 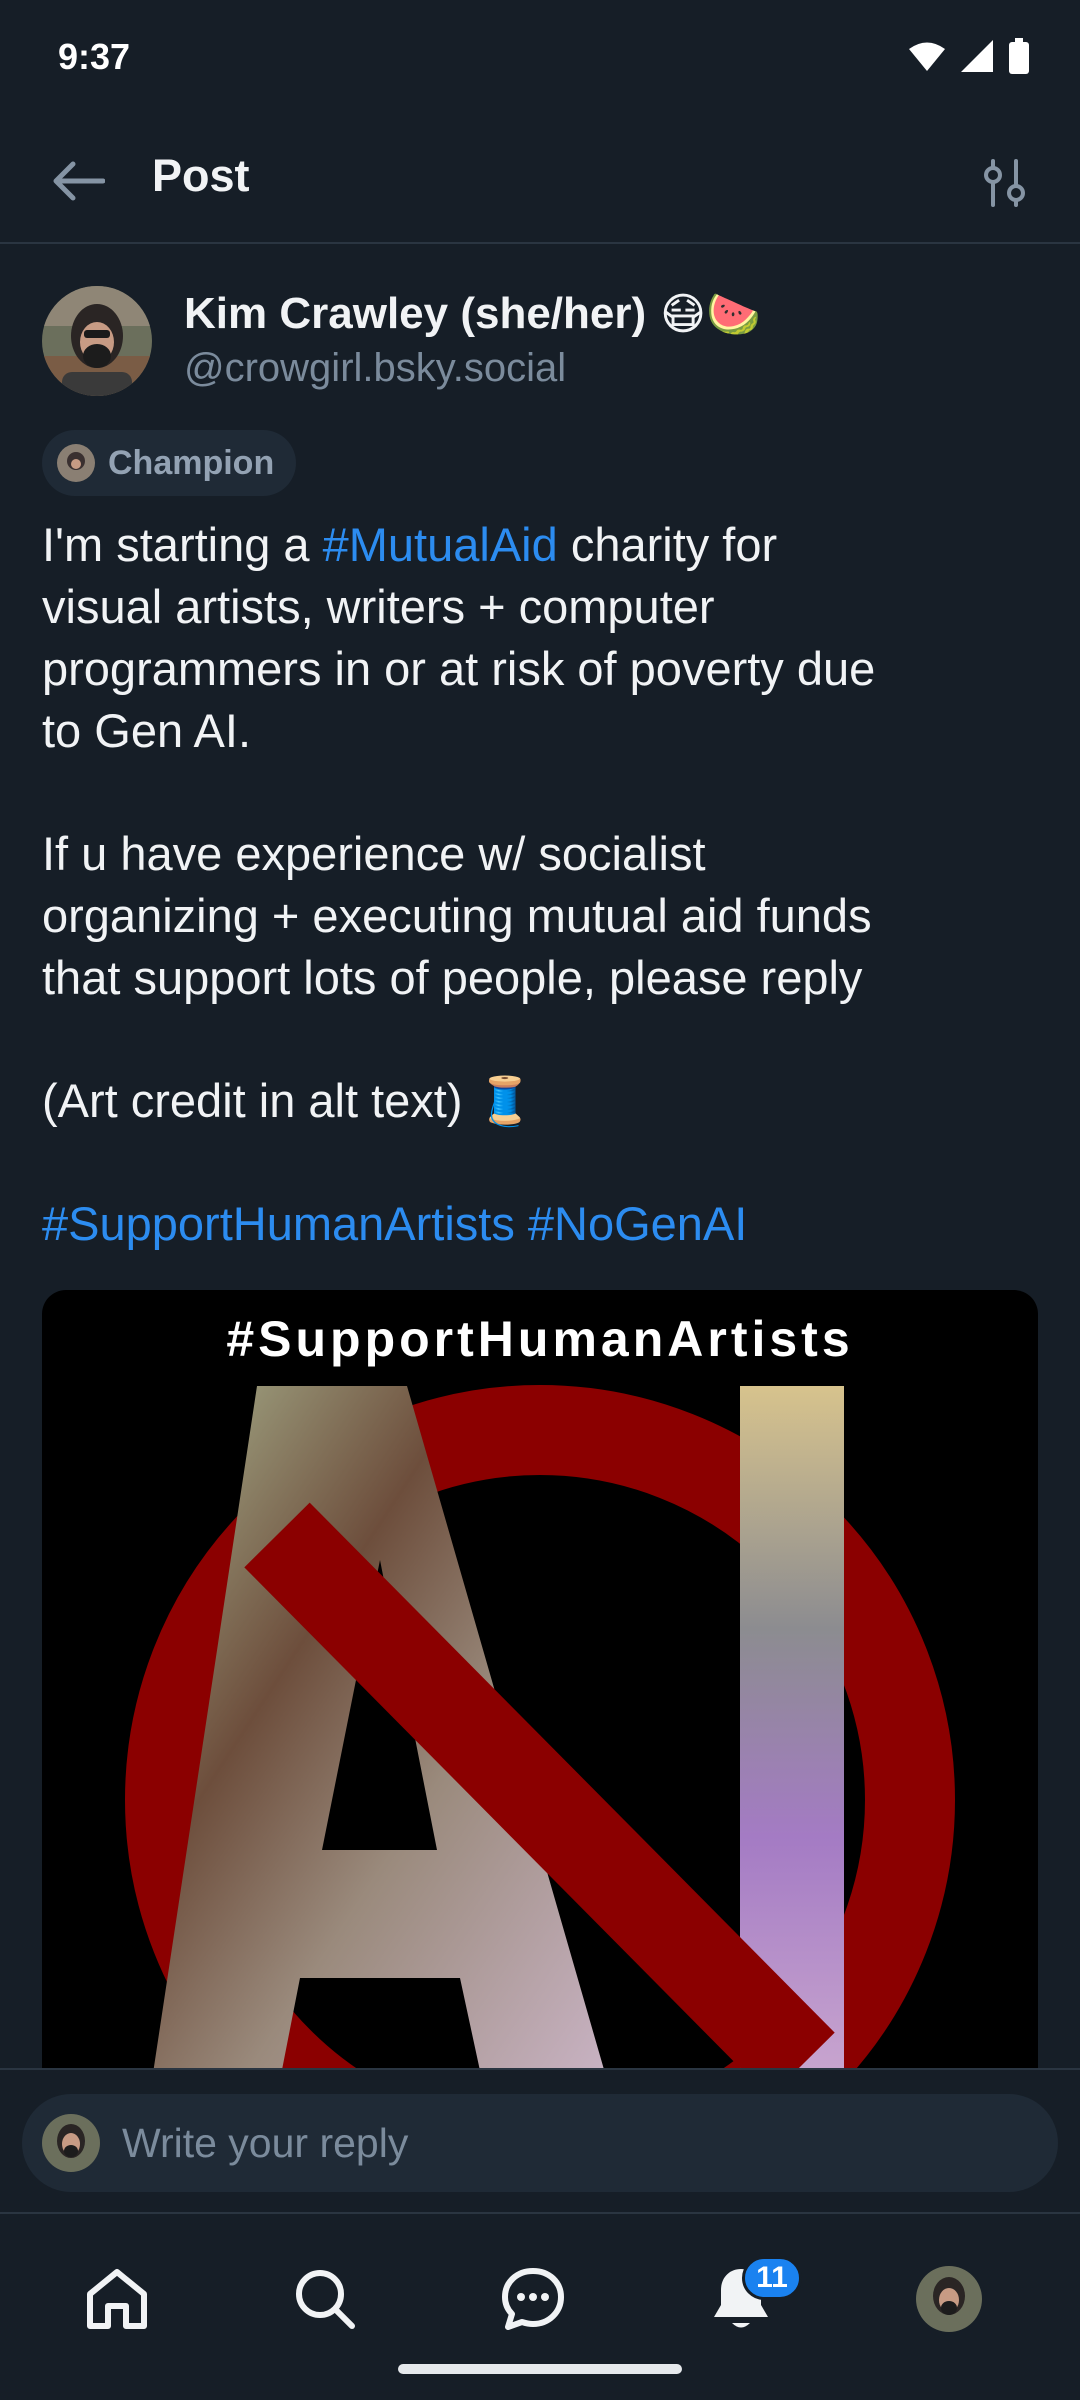 I want to click on home-icon, so click(x=117, y=2299).